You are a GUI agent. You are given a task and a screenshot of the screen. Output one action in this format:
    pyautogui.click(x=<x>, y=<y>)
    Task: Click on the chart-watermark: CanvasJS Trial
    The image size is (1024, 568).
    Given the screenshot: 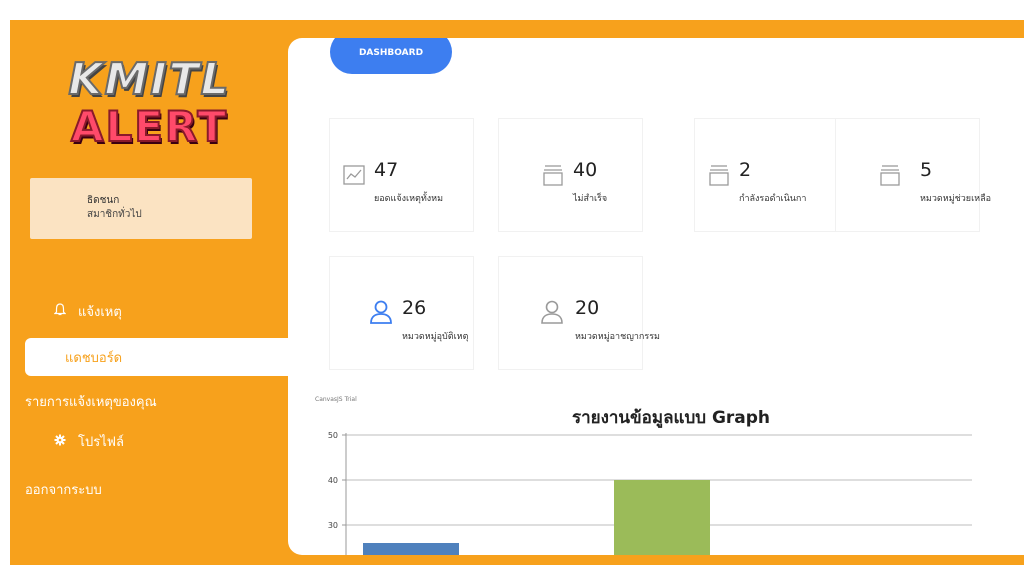 What is the action you would take?
    pyautogui.click(x=336, y=399)
    